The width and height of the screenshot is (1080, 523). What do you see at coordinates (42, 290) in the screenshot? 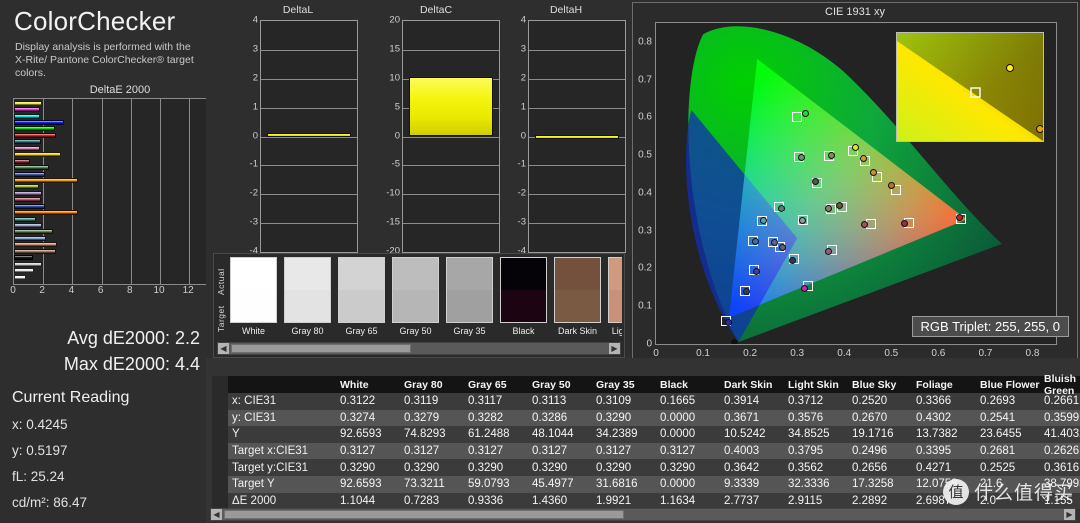
I see `axis-tick: 2` at bounding box center [42, 290].